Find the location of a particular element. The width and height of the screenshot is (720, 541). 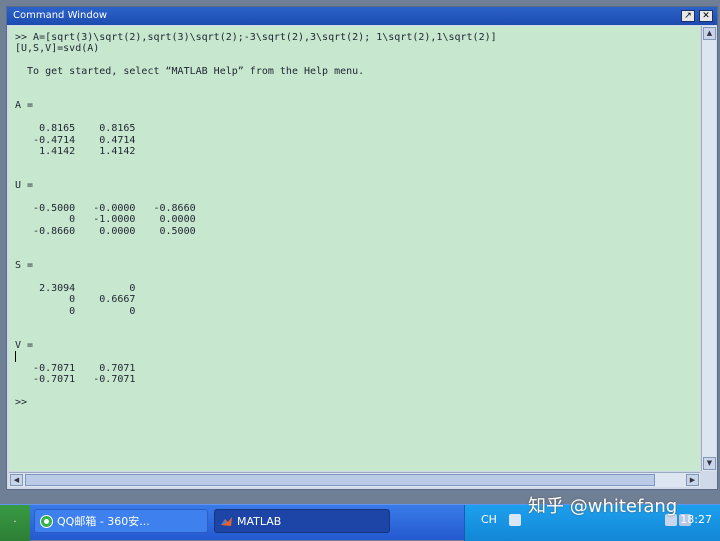

start-button: . is located at coordinates (15, 523).